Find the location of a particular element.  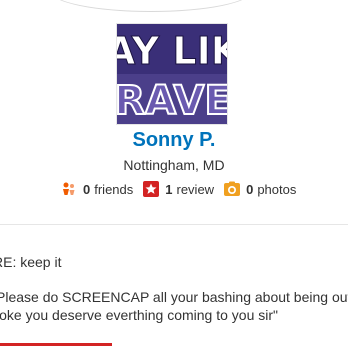

avatar-text-top: AY LIK is located at coordinates (172, 51).